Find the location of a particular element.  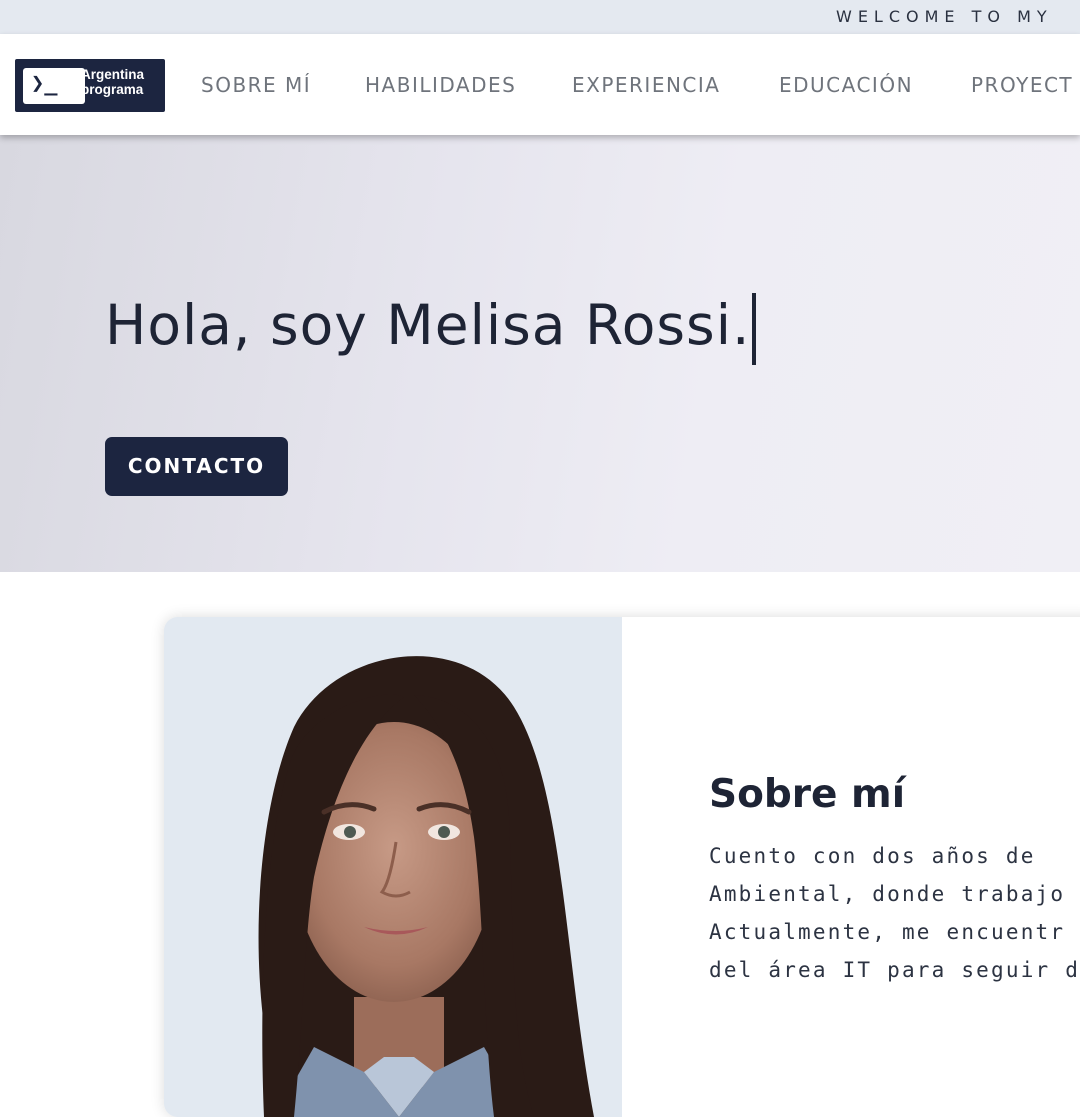

nav-link-experiencia: EXPERIENCIA is located at coordinates (646, 85).